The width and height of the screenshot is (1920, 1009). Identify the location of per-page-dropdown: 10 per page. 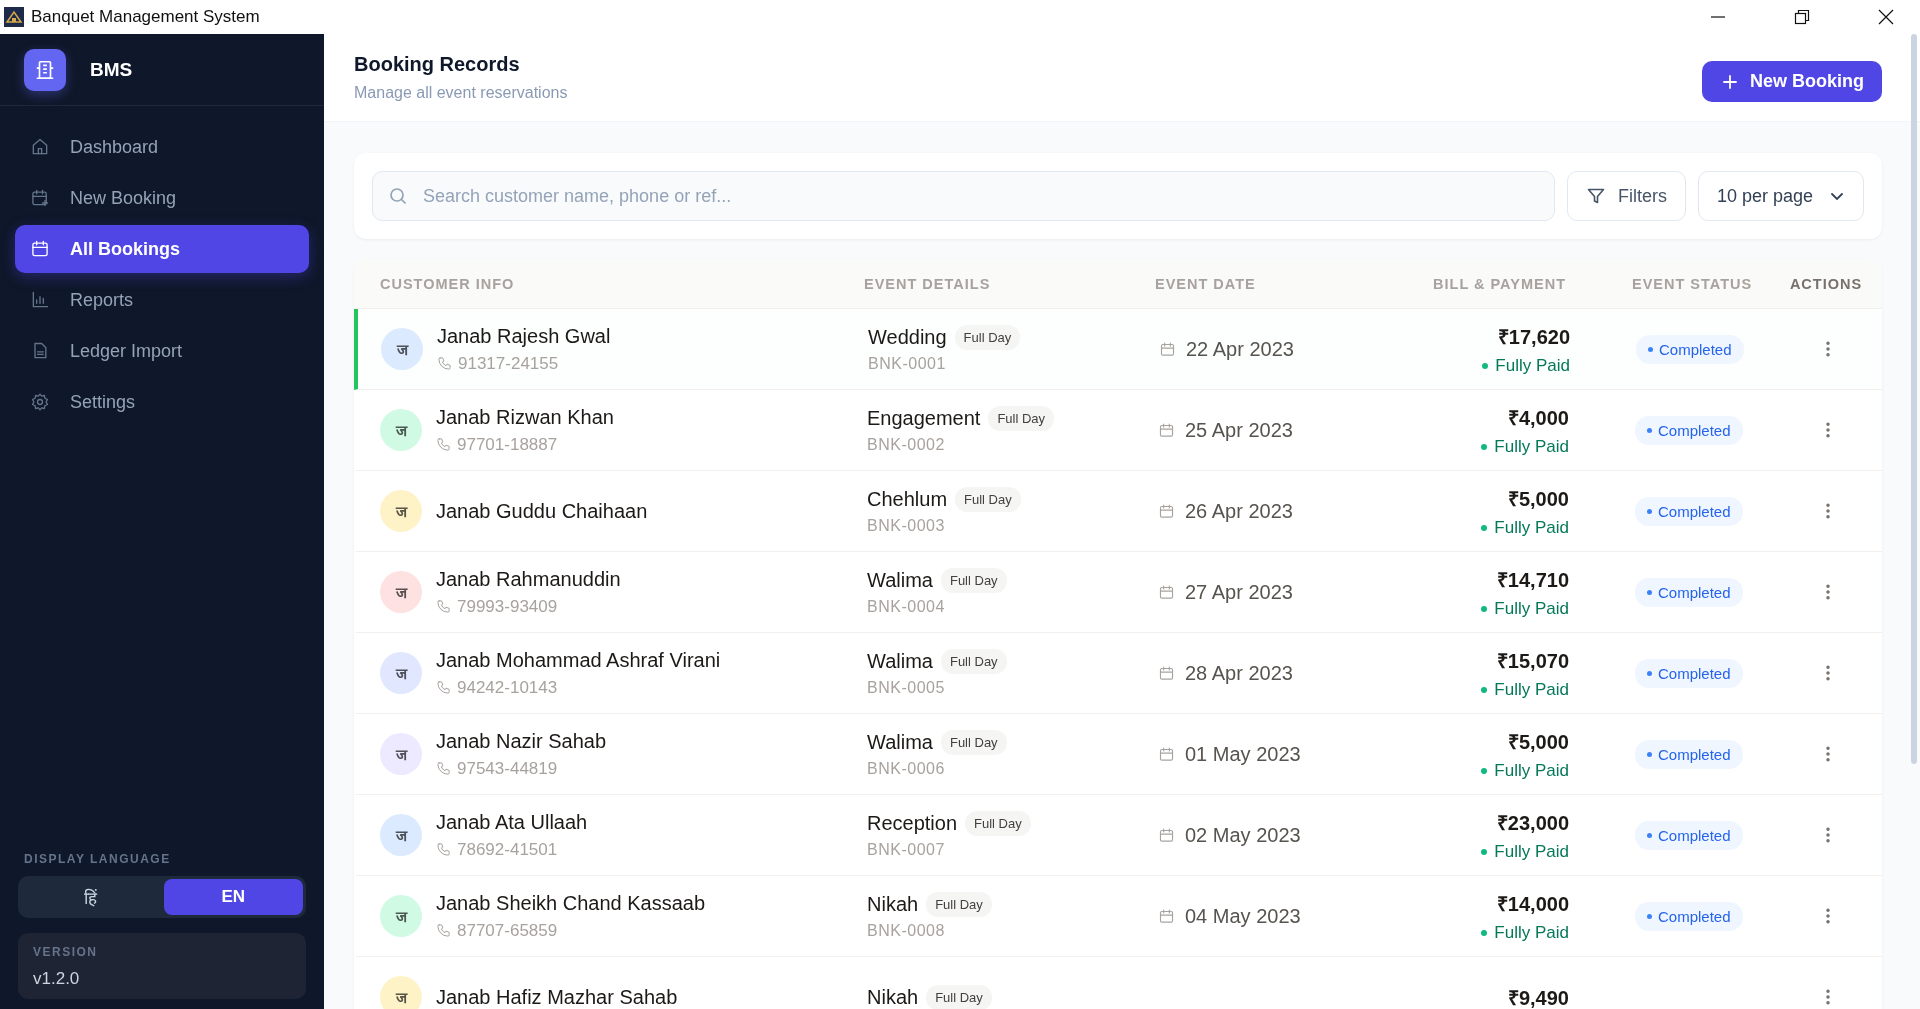
(1781, 196).